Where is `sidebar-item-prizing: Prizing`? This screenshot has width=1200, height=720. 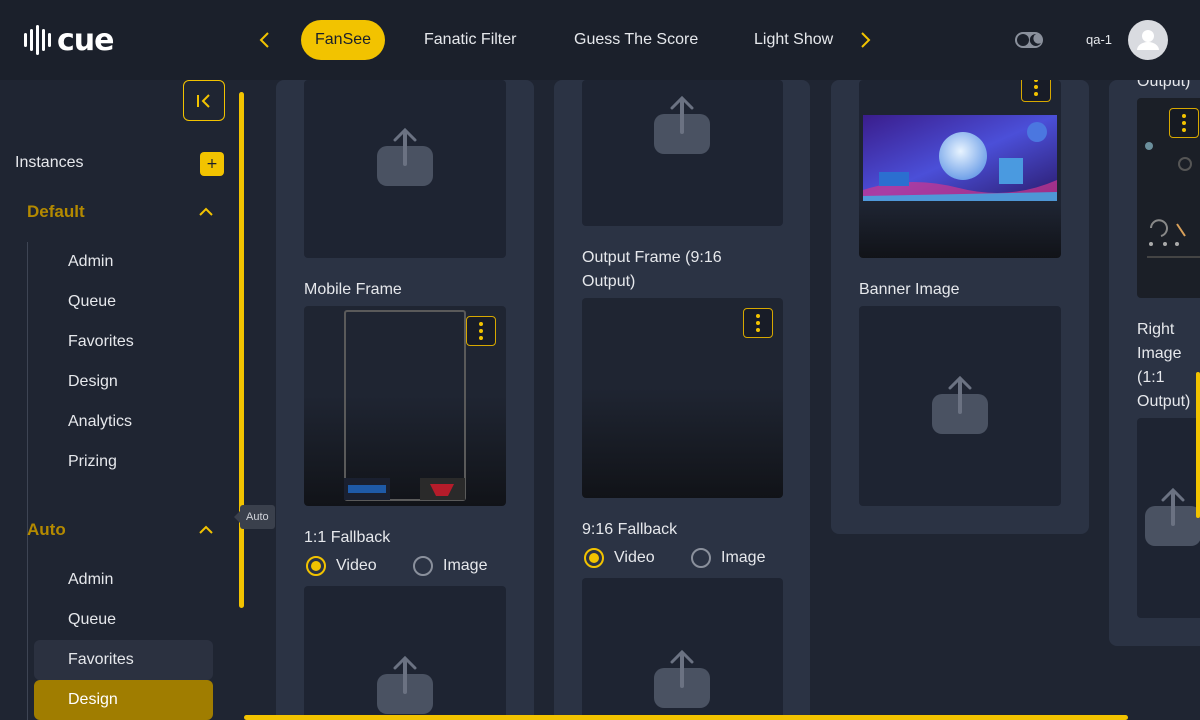 sidebar-item-prizing: Prizing is located at coordinates (123, 462).